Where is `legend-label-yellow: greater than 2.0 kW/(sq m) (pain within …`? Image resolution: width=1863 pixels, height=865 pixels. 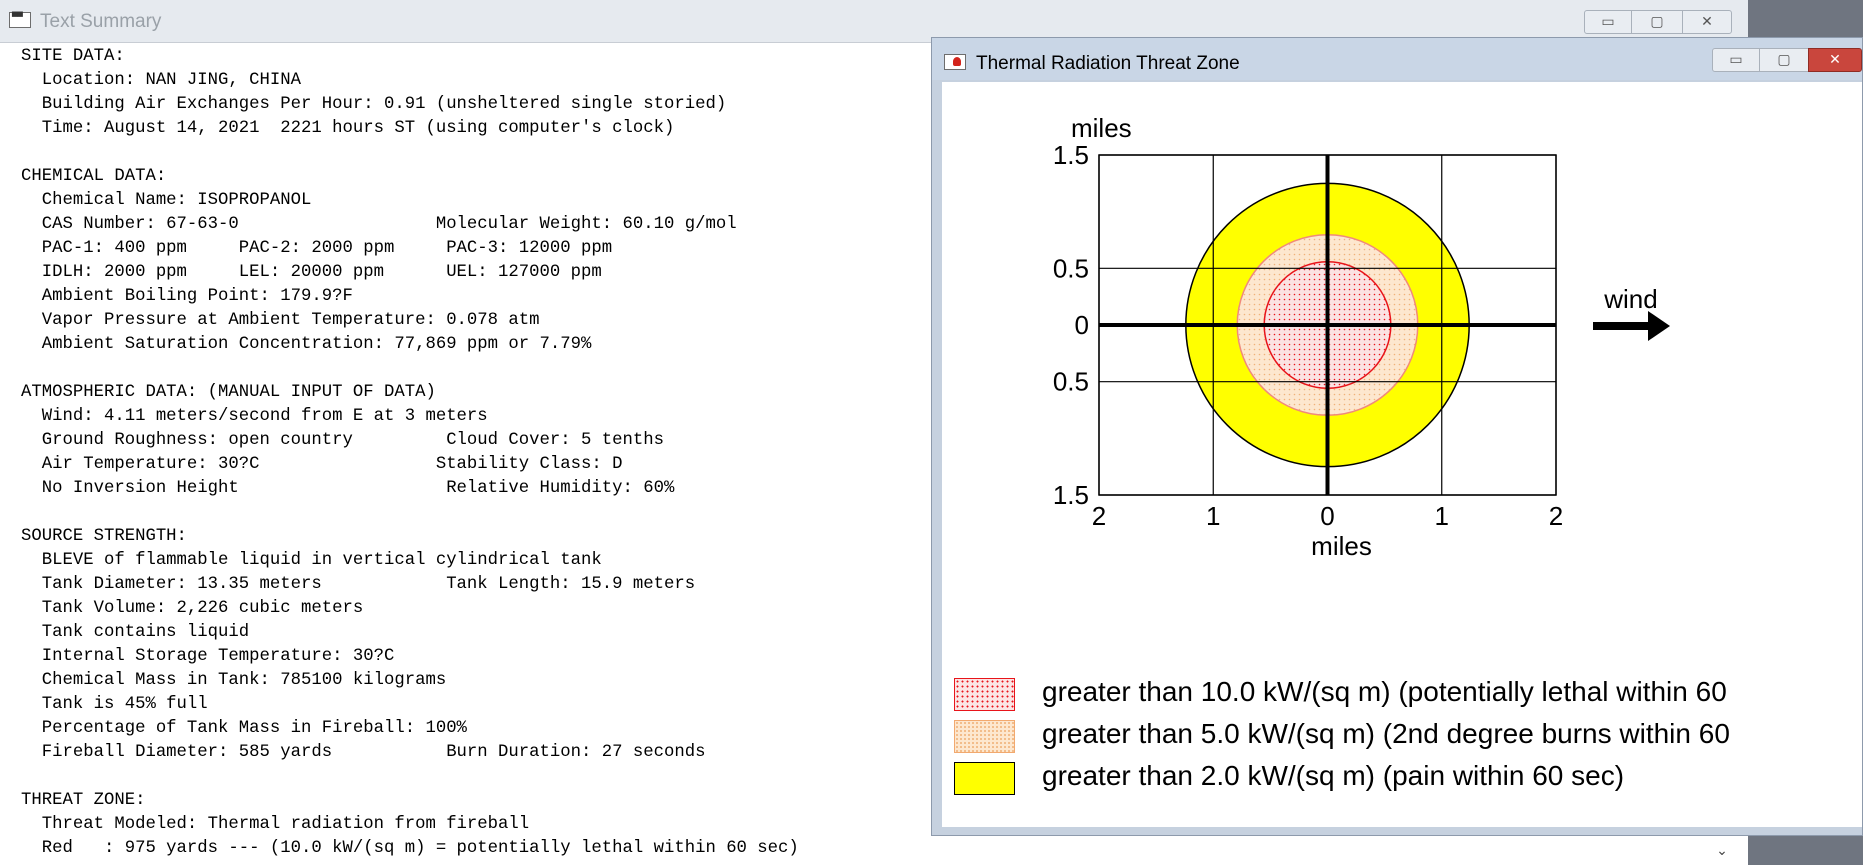
legend-label-yellow: greater than 2.0 kW/(sq m) (pain within … is located at coordinates (1333, 775).